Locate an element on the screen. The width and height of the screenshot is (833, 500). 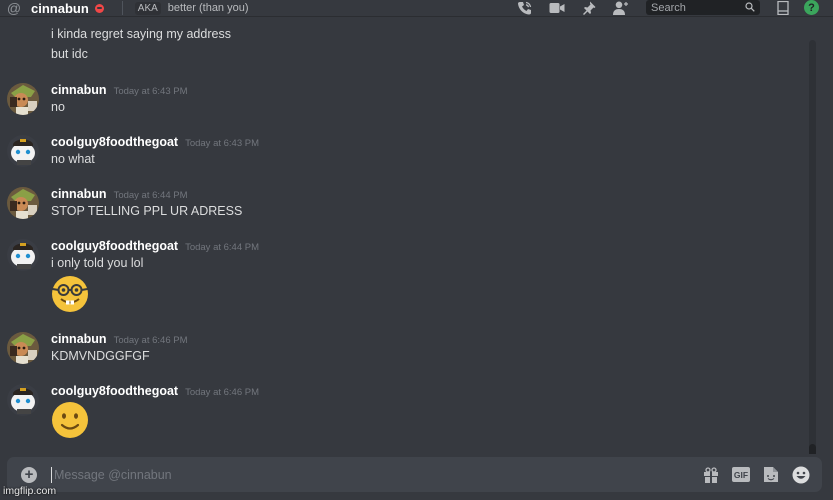
message-text: i kinda regret saying my address is located at coordinates (141, 34).